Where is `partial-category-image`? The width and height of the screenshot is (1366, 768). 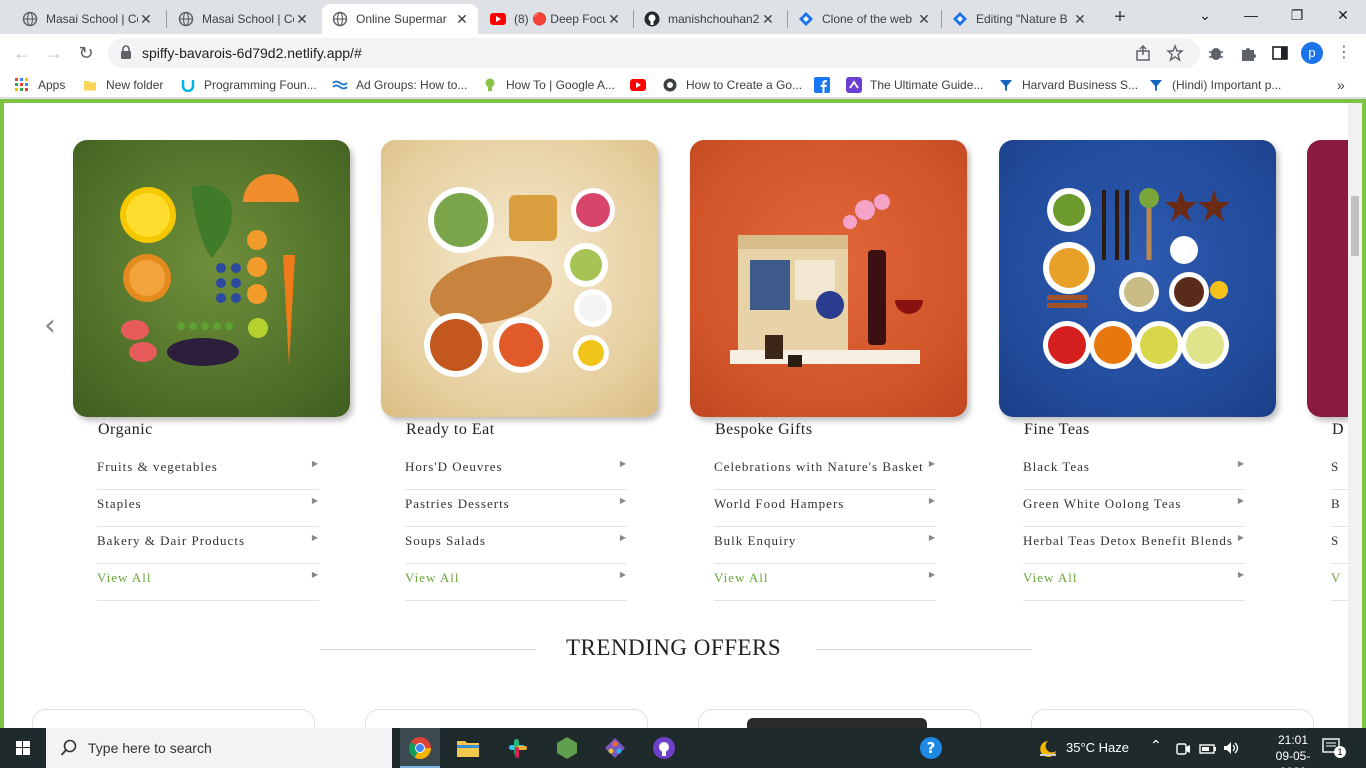 partial-category-image is located at coordinates (1327, 278).